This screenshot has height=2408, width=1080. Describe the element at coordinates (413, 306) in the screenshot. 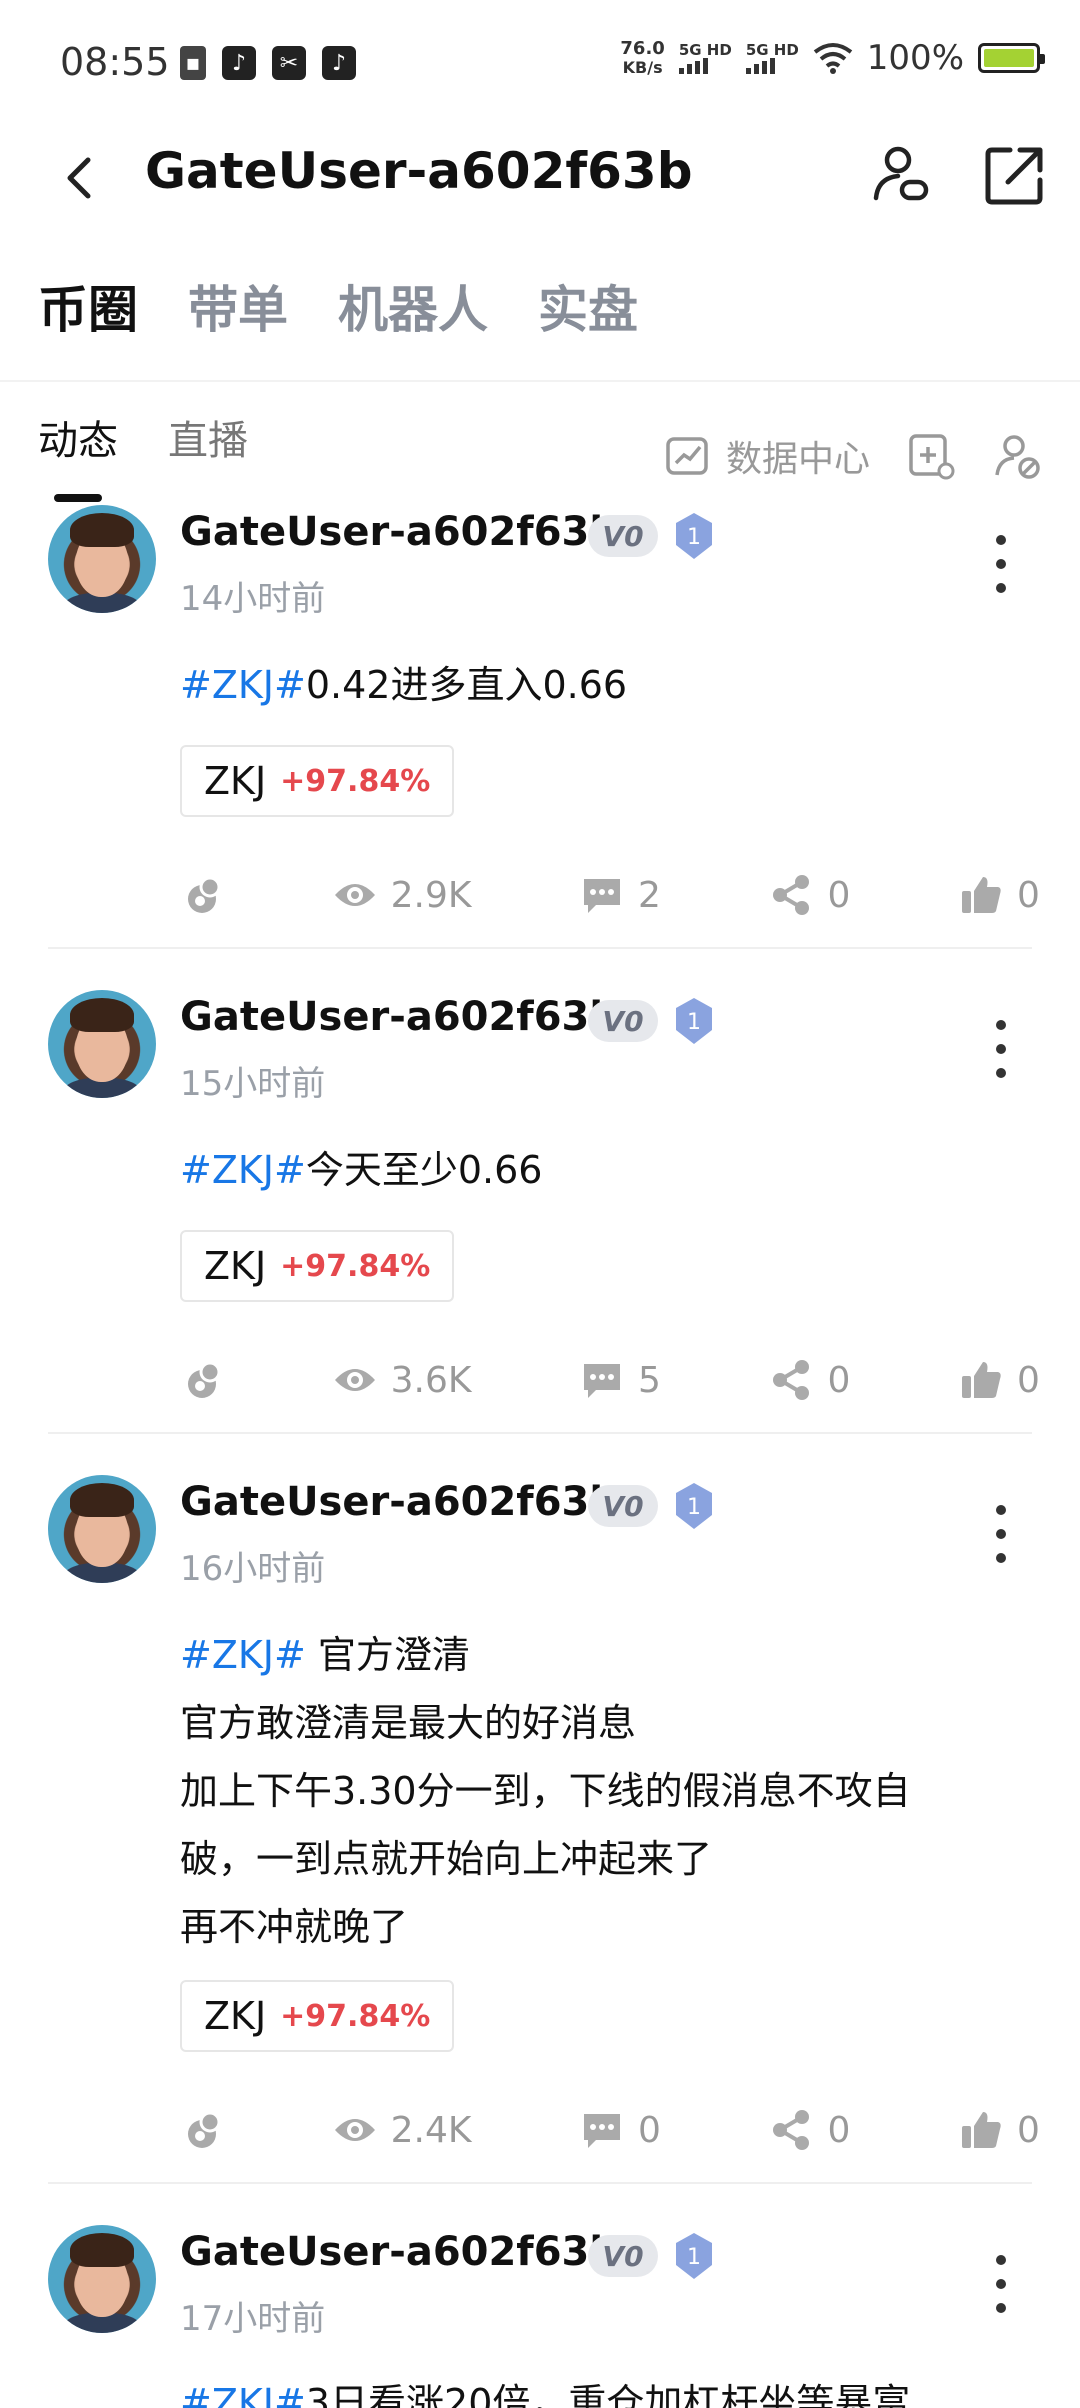

I see `tab-robot: 机器人` at that location.